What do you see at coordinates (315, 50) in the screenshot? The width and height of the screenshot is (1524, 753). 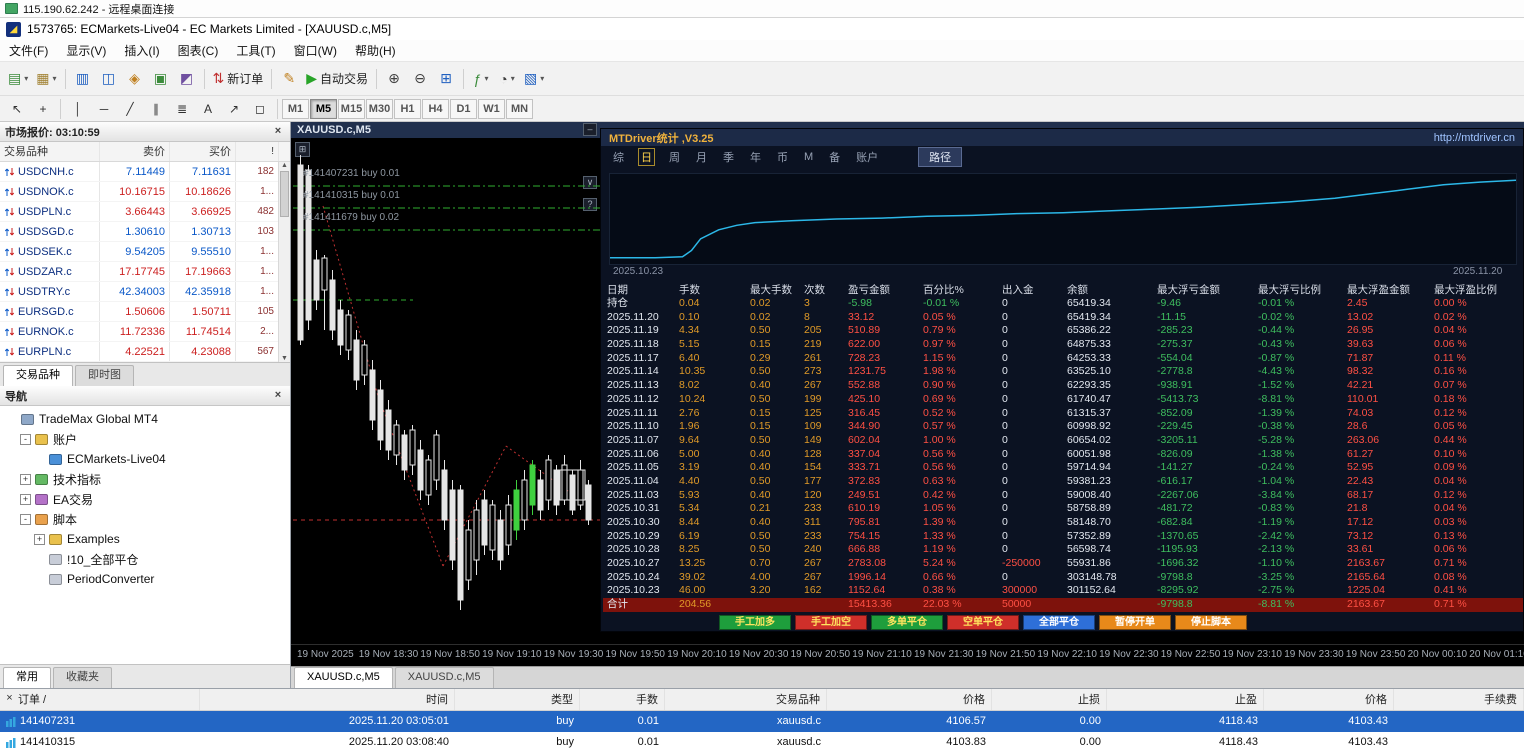 I see `menu-item: 窗口(W)` at bounding box center [315, 50].